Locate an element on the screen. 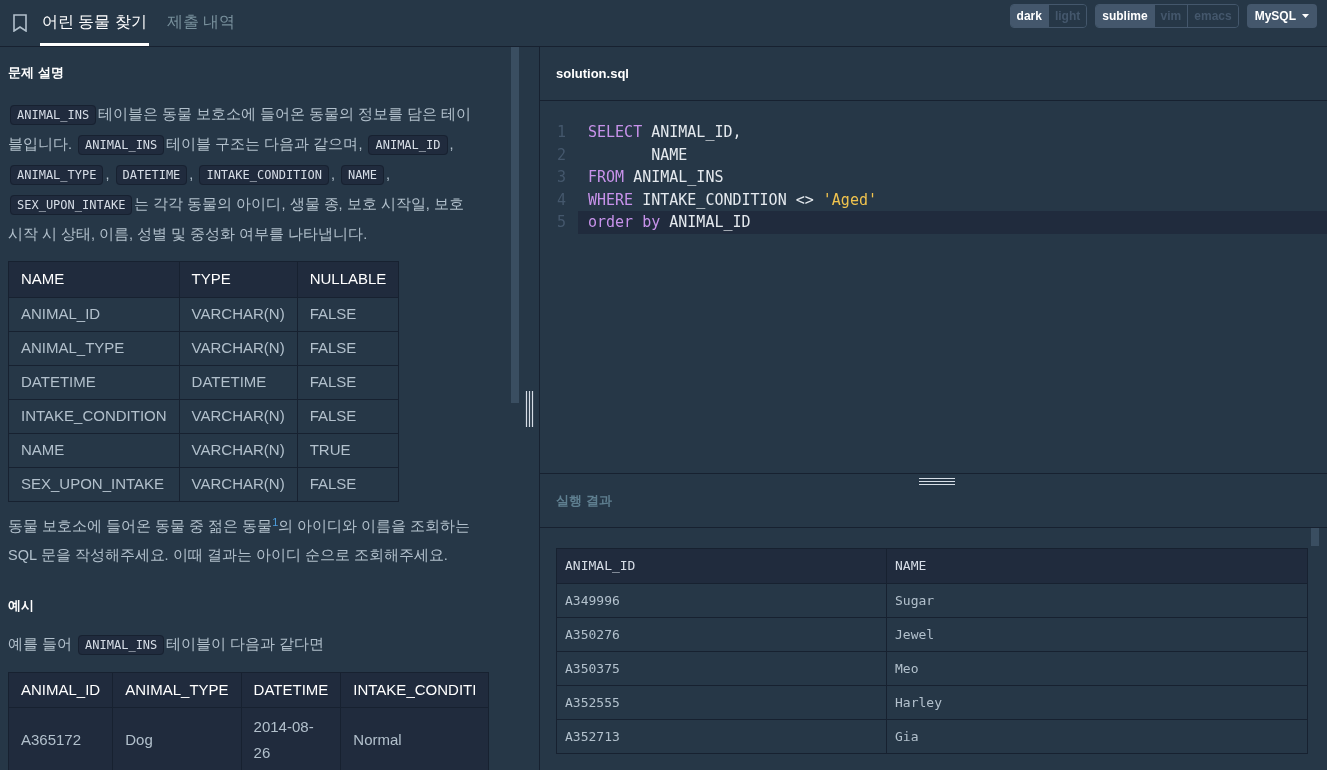  table-cell: A352713 is located at coordinates (721, 736).